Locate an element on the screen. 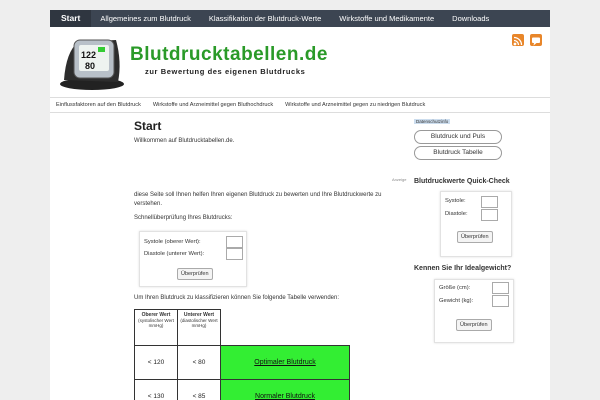  table-row: < 120 < 80 Optimaler Blutdruck is located at coordinates (242, 362).